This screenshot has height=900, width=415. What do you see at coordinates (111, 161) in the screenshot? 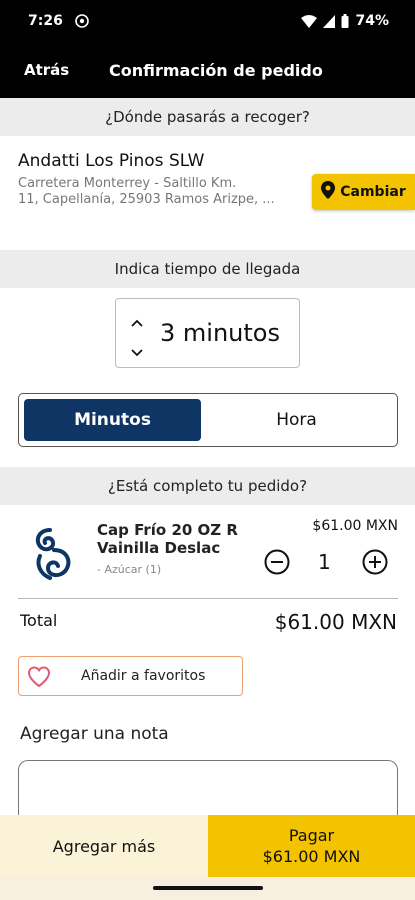
I see `store-name: Andatti Los Pinos SLW` at bounding box center [111, 161].